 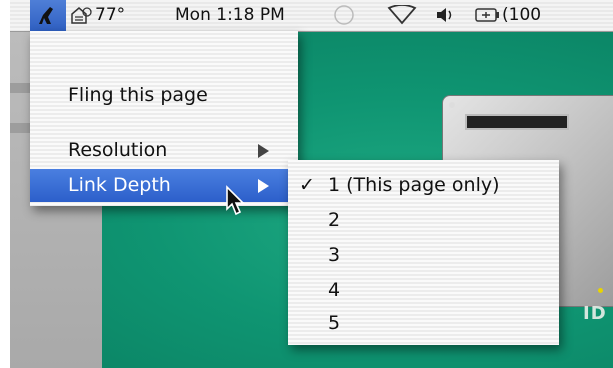 I want to click on submenu-item-label: 3, so click(x=334, y=255).